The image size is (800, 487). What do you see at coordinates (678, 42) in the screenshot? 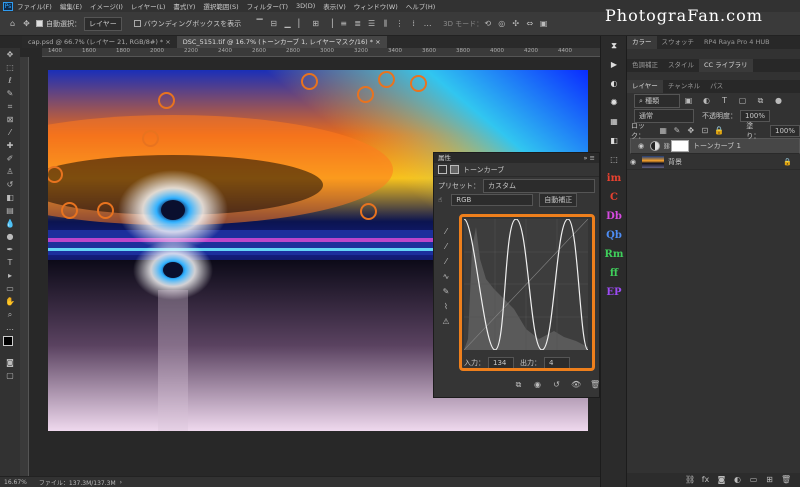
I see `tab-swatches: スウォッチ` at bounding box center [678, 42].